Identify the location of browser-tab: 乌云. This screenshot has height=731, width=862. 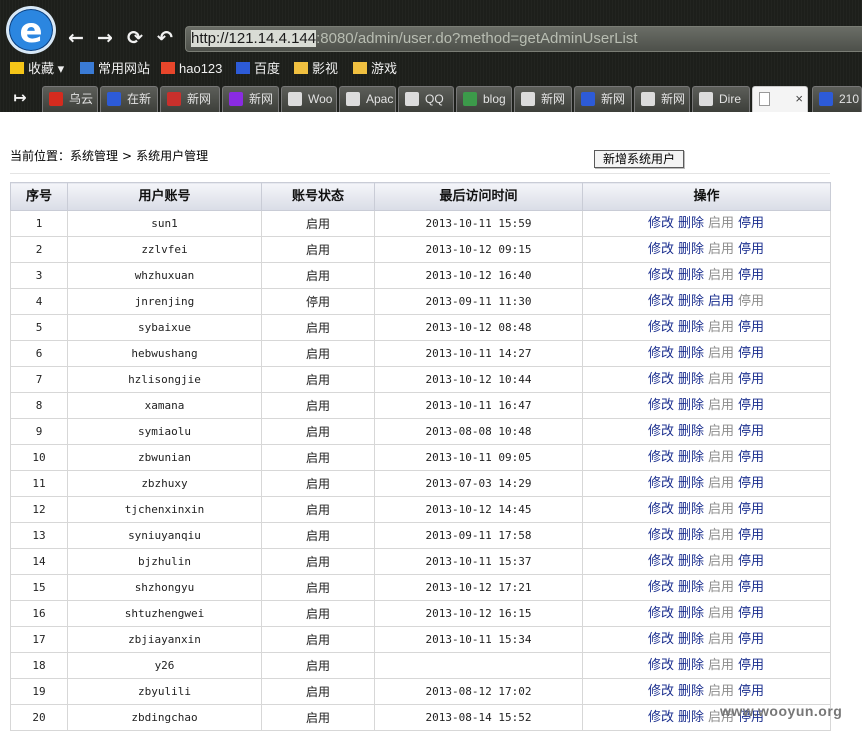
(70, 99).